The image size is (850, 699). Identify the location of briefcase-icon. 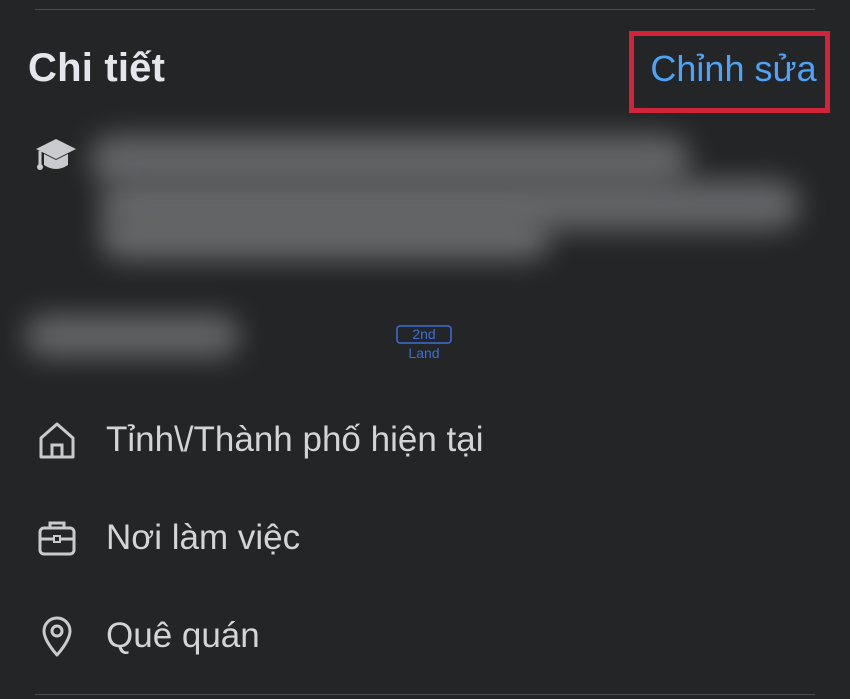
(57, 538).